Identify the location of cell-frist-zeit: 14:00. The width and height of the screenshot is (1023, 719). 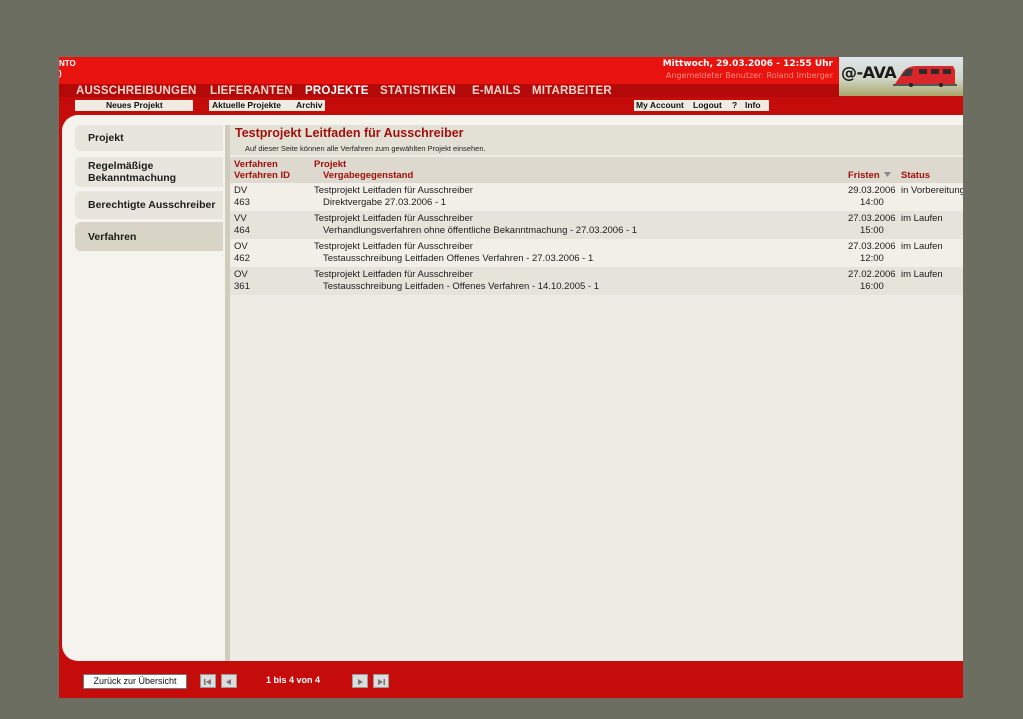
(872, 202).